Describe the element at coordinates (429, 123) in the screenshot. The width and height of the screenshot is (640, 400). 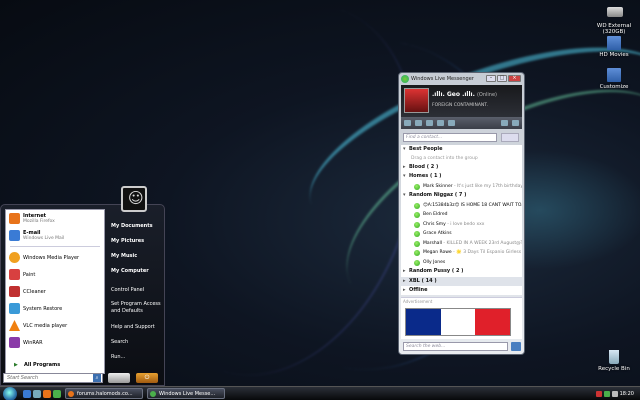
I see `news-icon` at that location.